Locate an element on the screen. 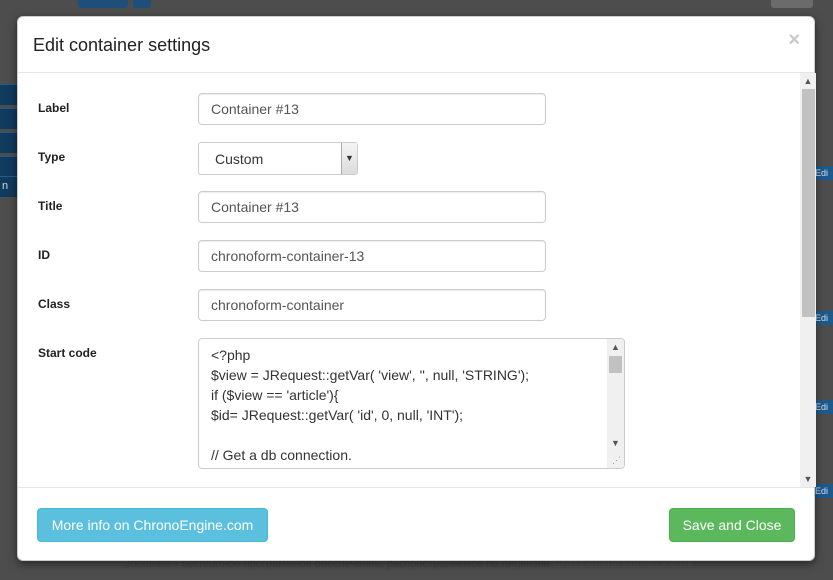  background-toolbar-button is located at coordinates (103, 4).